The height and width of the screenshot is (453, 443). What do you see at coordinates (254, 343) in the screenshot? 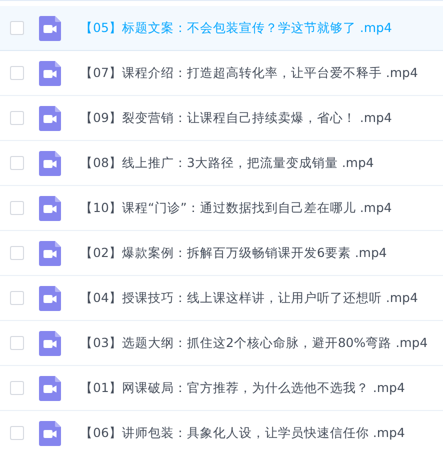
I see `file-name: 【03】选题大纲：抓住这2个核心命脉，避开80%弯路 .mp4` at bounding box center [254, 343].